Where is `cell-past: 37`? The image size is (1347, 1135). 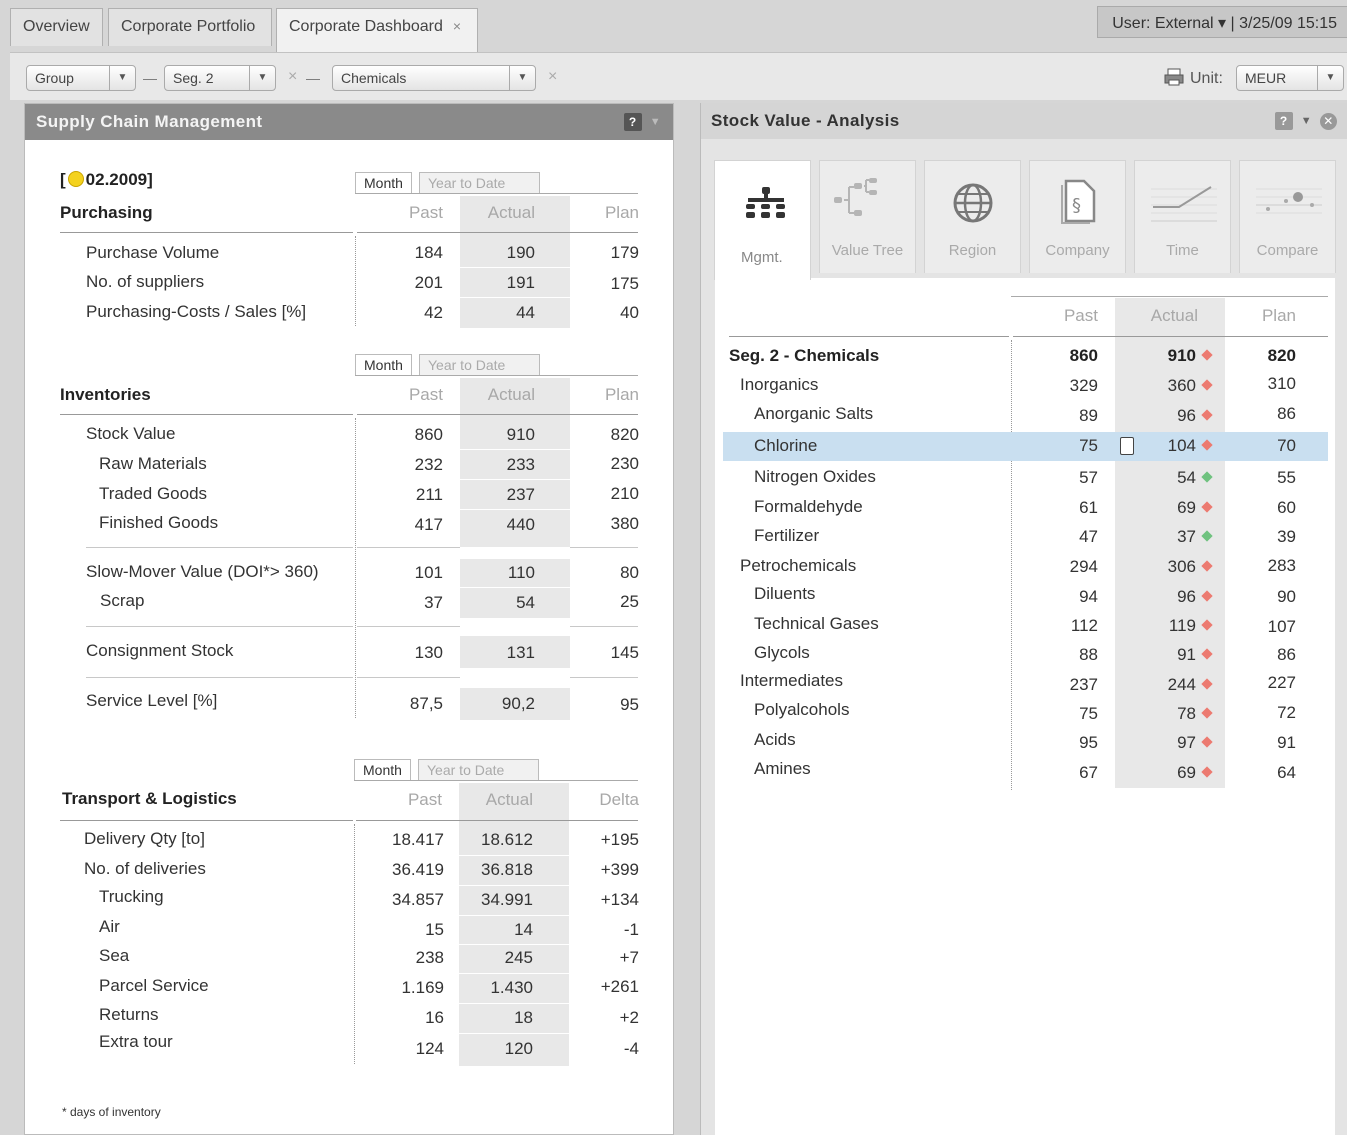
cell-past: 37 is located at coordinates (433, 602).